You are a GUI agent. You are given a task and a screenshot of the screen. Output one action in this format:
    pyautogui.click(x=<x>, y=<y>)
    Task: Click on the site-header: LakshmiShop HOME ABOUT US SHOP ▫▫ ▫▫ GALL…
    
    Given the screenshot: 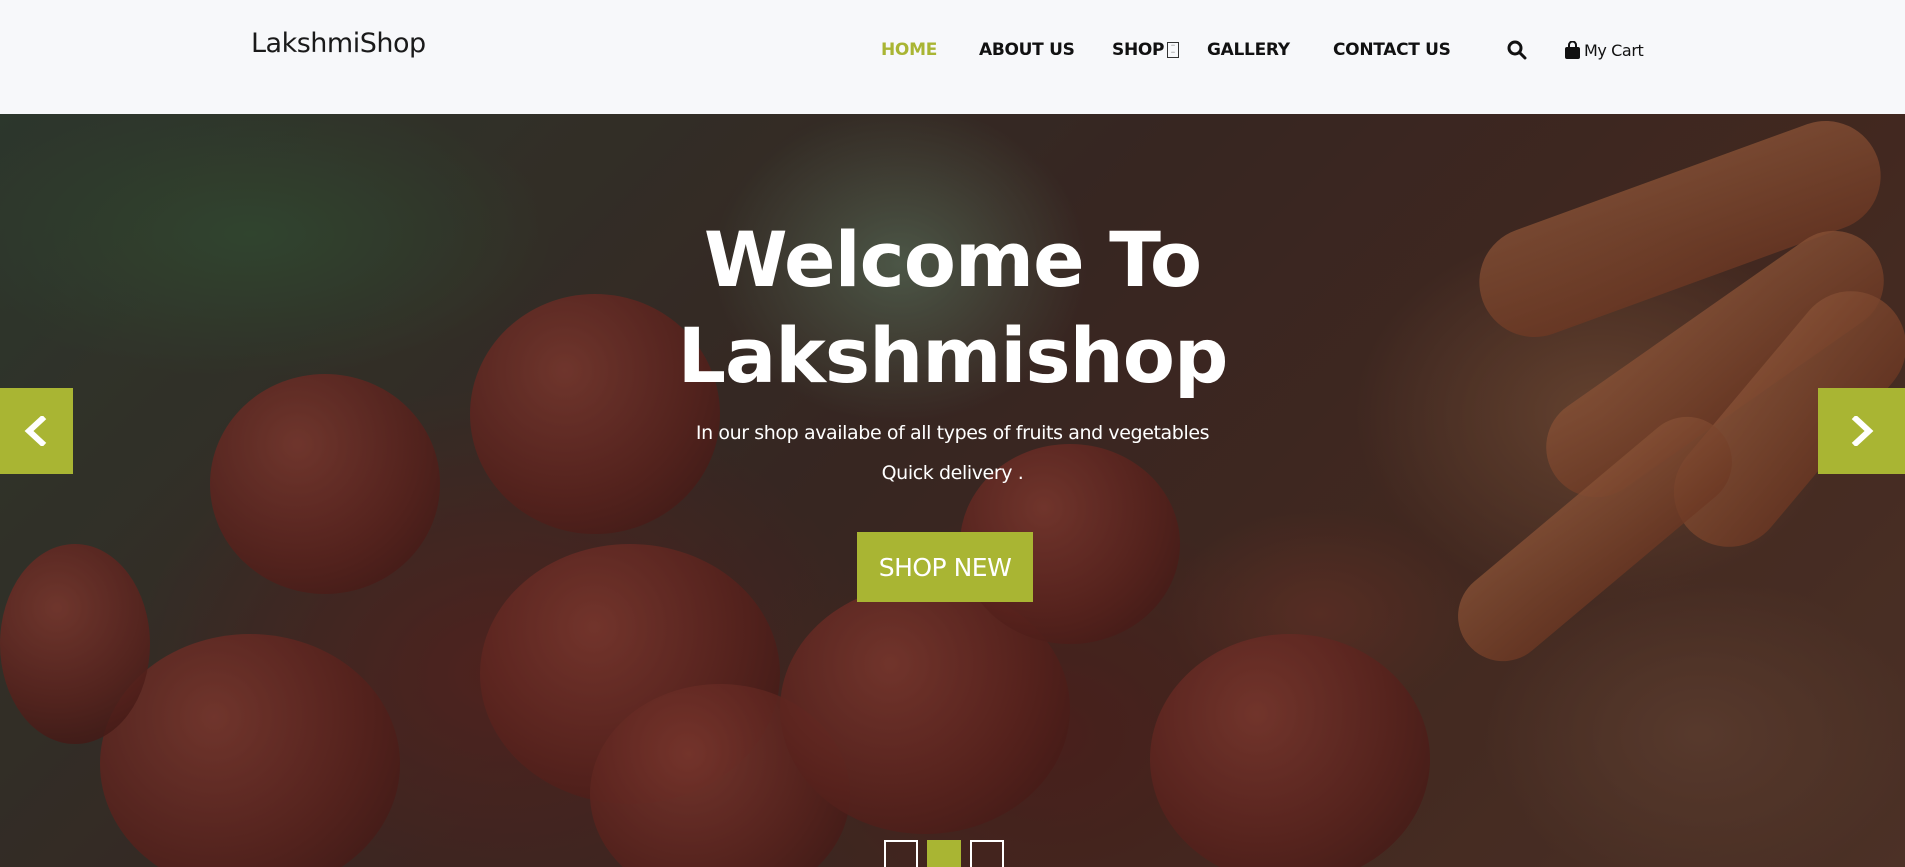 What is the action you would take?
    pyautogui.click(x=952, y=57)
    